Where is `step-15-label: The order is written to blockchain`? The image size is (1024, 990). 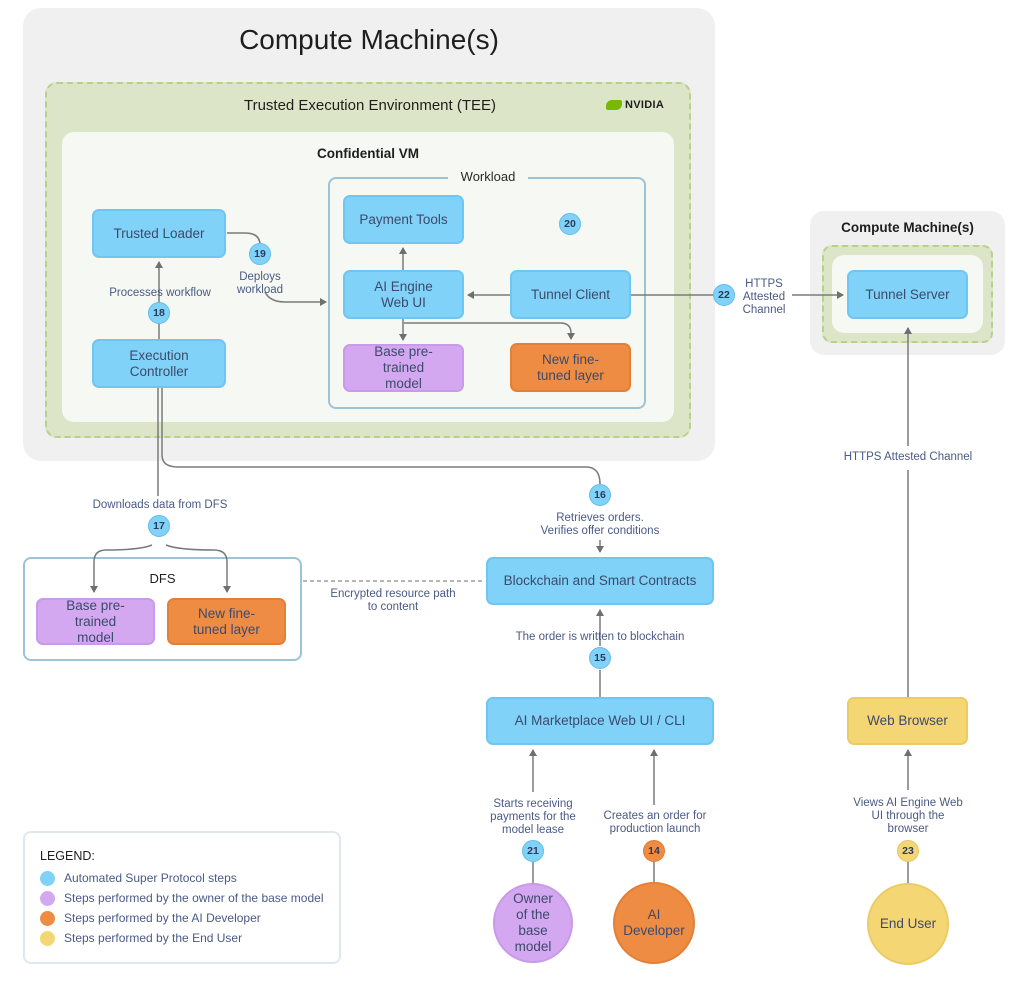 step-15-label: The order is written to blockchain is located at coordinates (600, 637).